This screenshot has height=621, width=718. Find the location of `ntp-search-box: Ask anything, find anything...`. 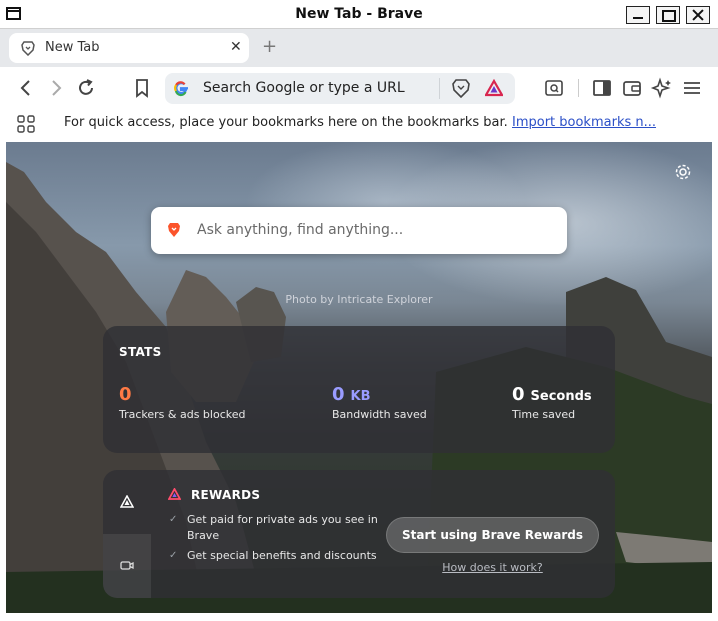

ntp-search-box: Ask anything, find anything... is located at coordinates (359, 230).